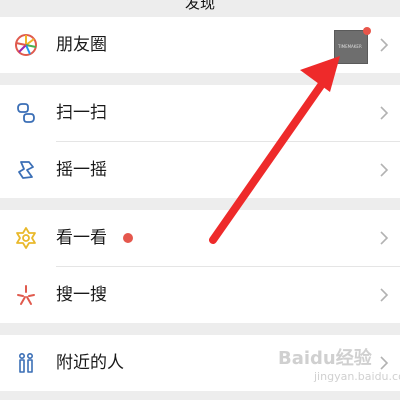 The height and width of the screenshot is (400, 400). I want to click on menu-label-scan: 扫一扫, so click(81, 113).